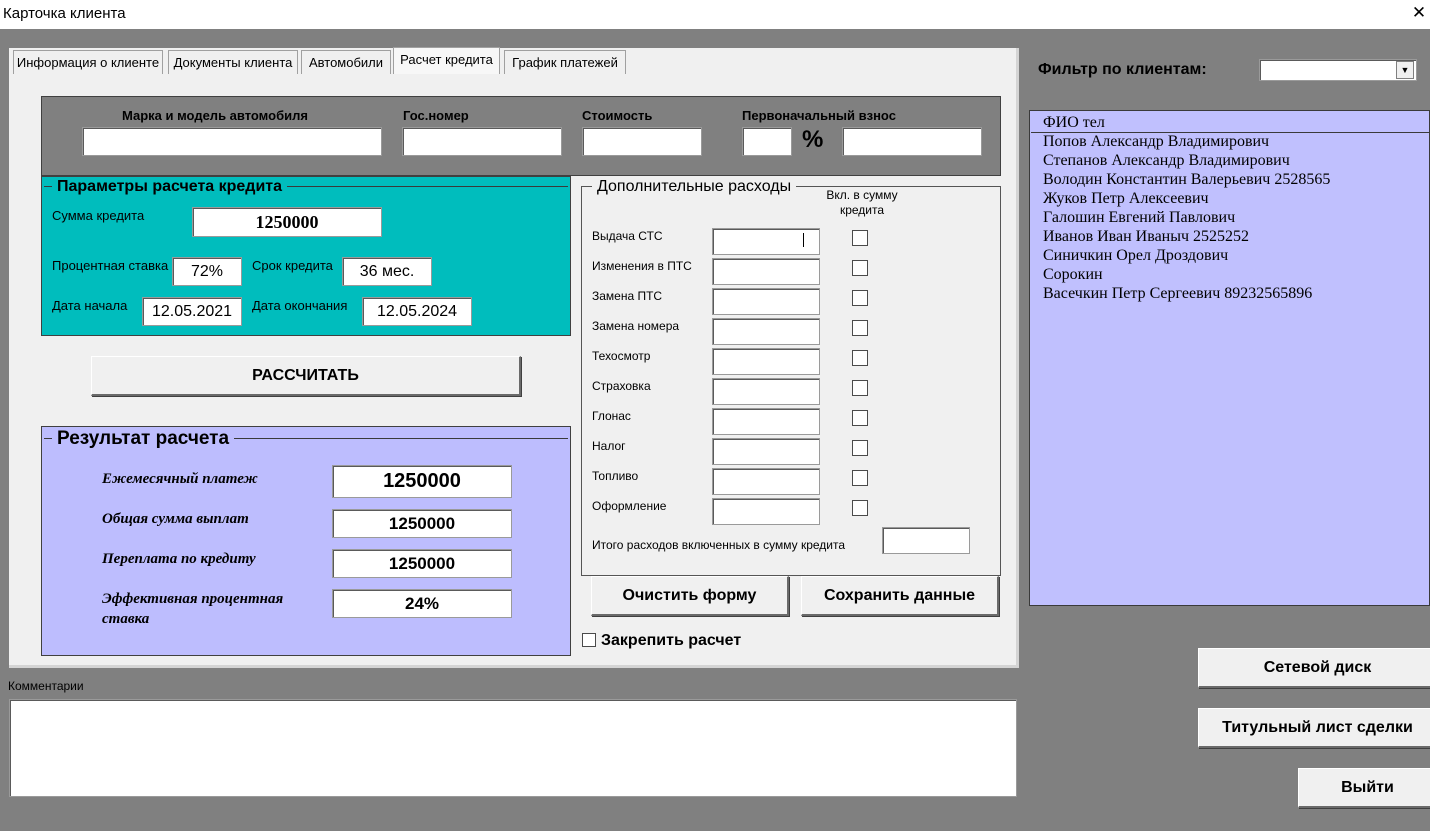  Describe the element at coordinates (617, 115) in the screenshot. I see `cost-label: Стоимость` at that location.